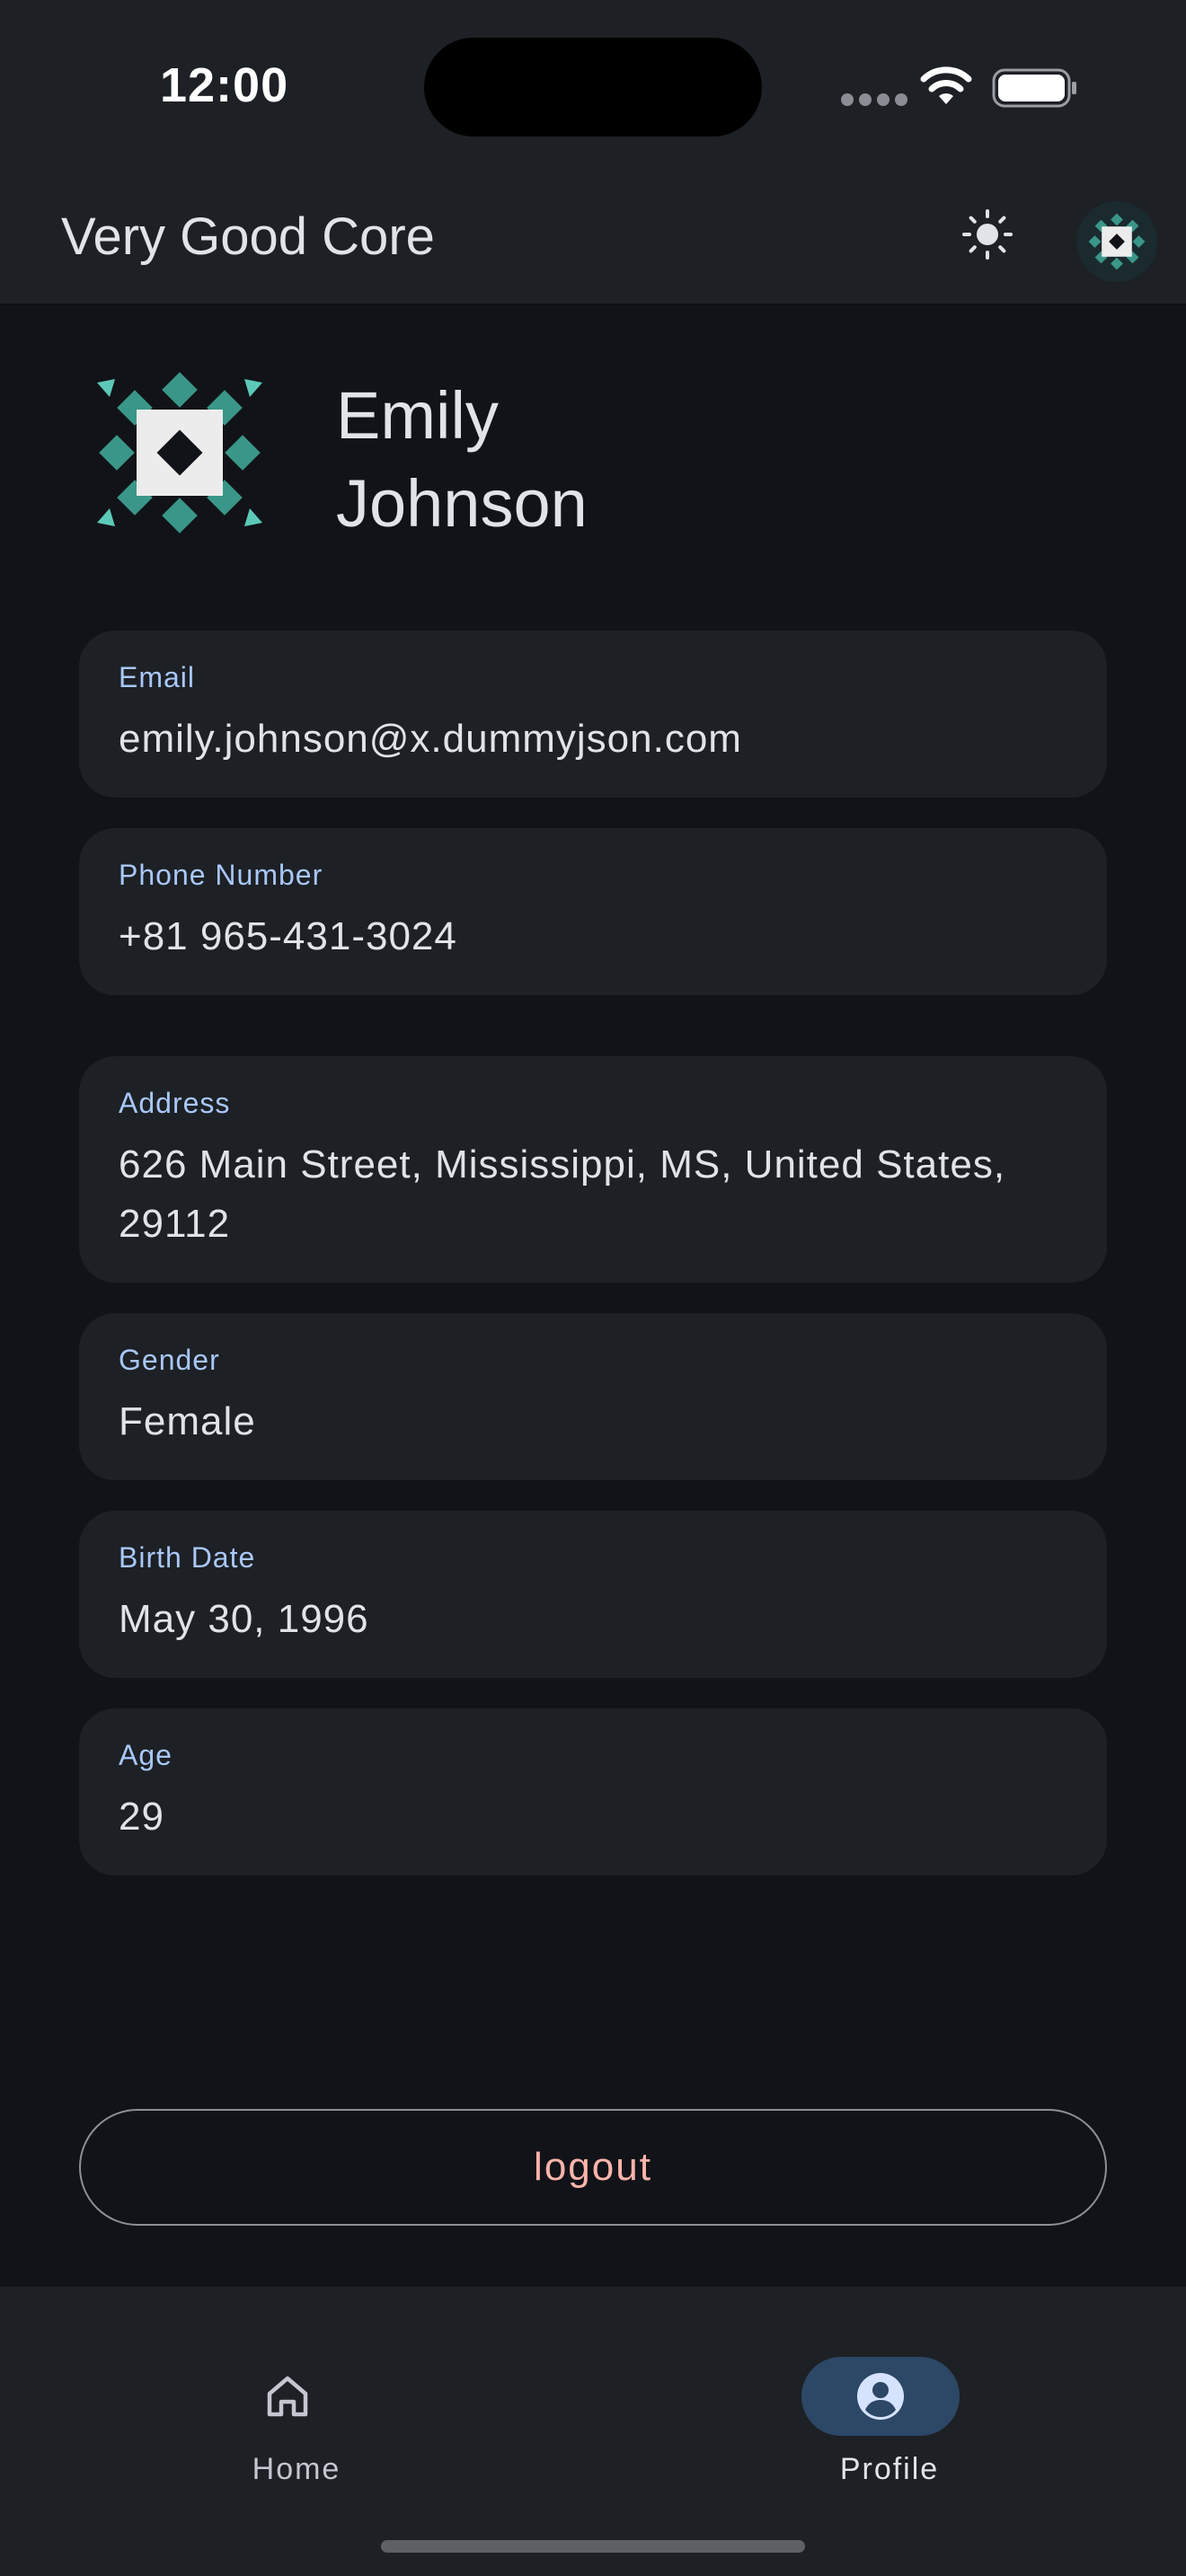 This screenshot has width=1186, height=2576. What do you see at coordinates (179, 453) in the screenshot?
I see `profile-avatar` at bounding box center [179, 453].